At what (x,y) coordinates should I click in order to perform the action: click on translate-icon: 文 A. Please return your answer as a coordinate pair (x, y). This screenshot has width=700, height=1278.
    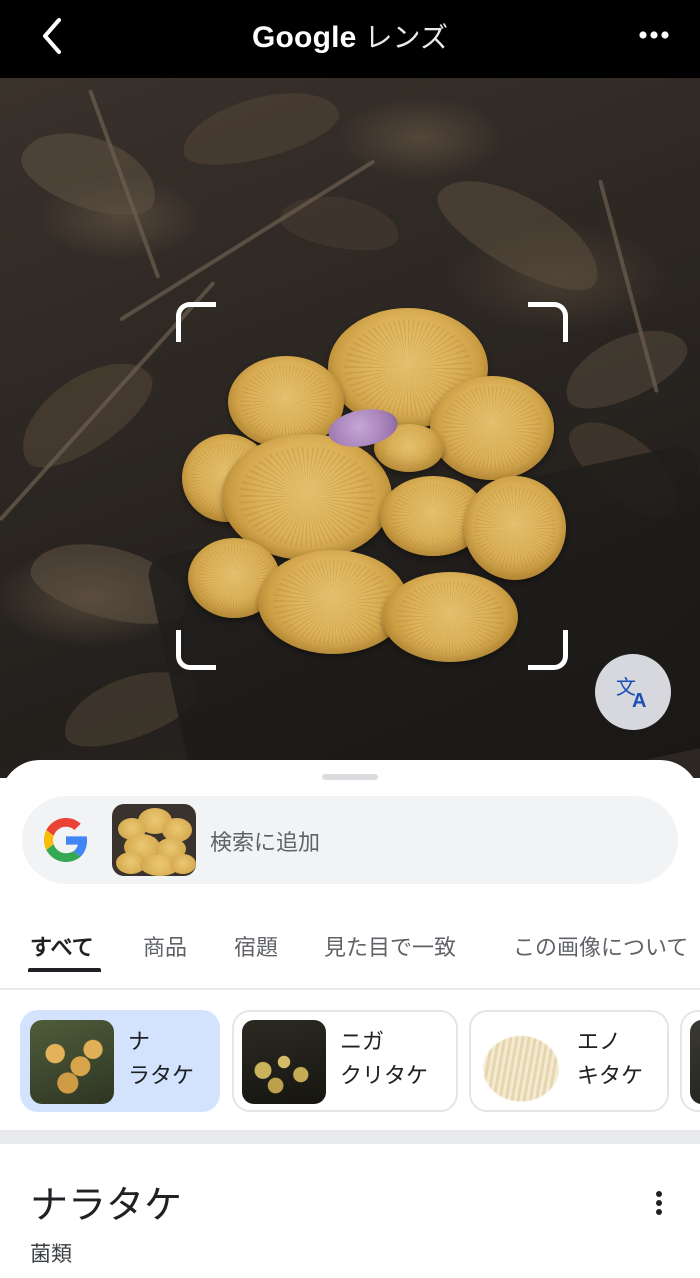
    Looking at the image, I should click on (631, 693).